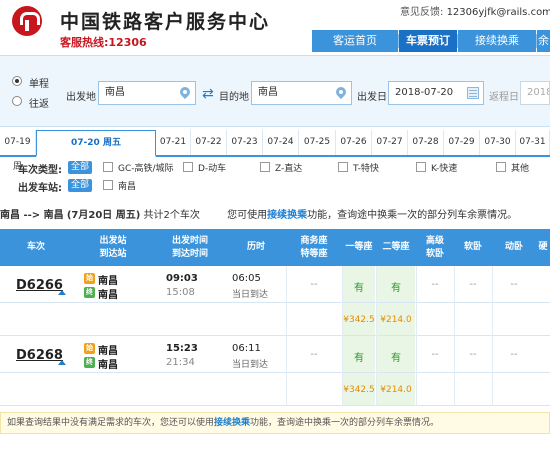 The height and width of the screenshot is (455, 550). What do you see at coordinates (89, 292) in the screenshot?
I see `end-station-badge: 终` at bounding box center [89, 292].